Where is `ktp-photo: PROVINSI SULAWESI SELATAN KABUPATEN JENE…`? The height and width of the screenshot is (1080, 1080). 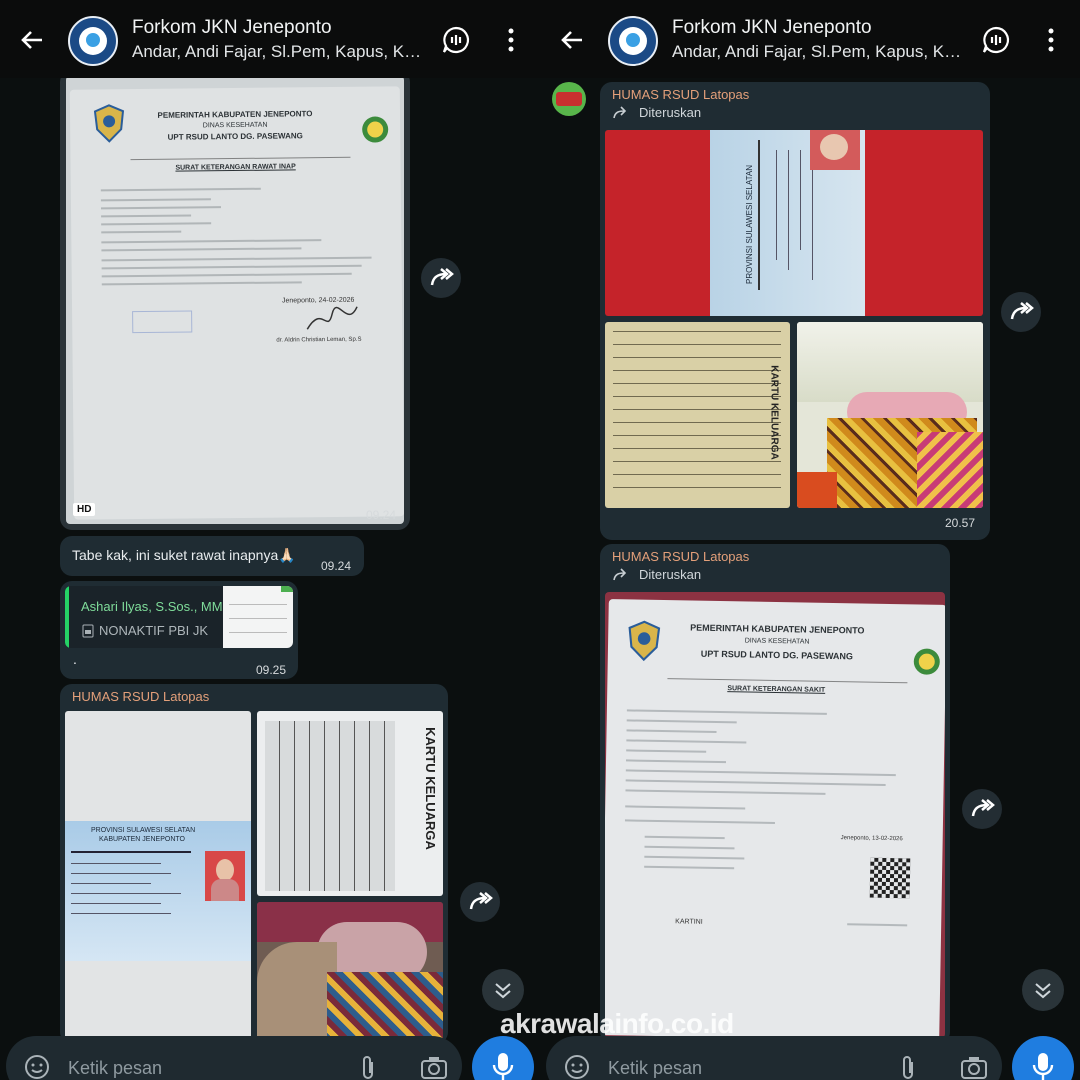
ktp-photo: PROVINSI SULAWESI SELATAN KABUPATEN JENE… is located at coordinates (158, 876).